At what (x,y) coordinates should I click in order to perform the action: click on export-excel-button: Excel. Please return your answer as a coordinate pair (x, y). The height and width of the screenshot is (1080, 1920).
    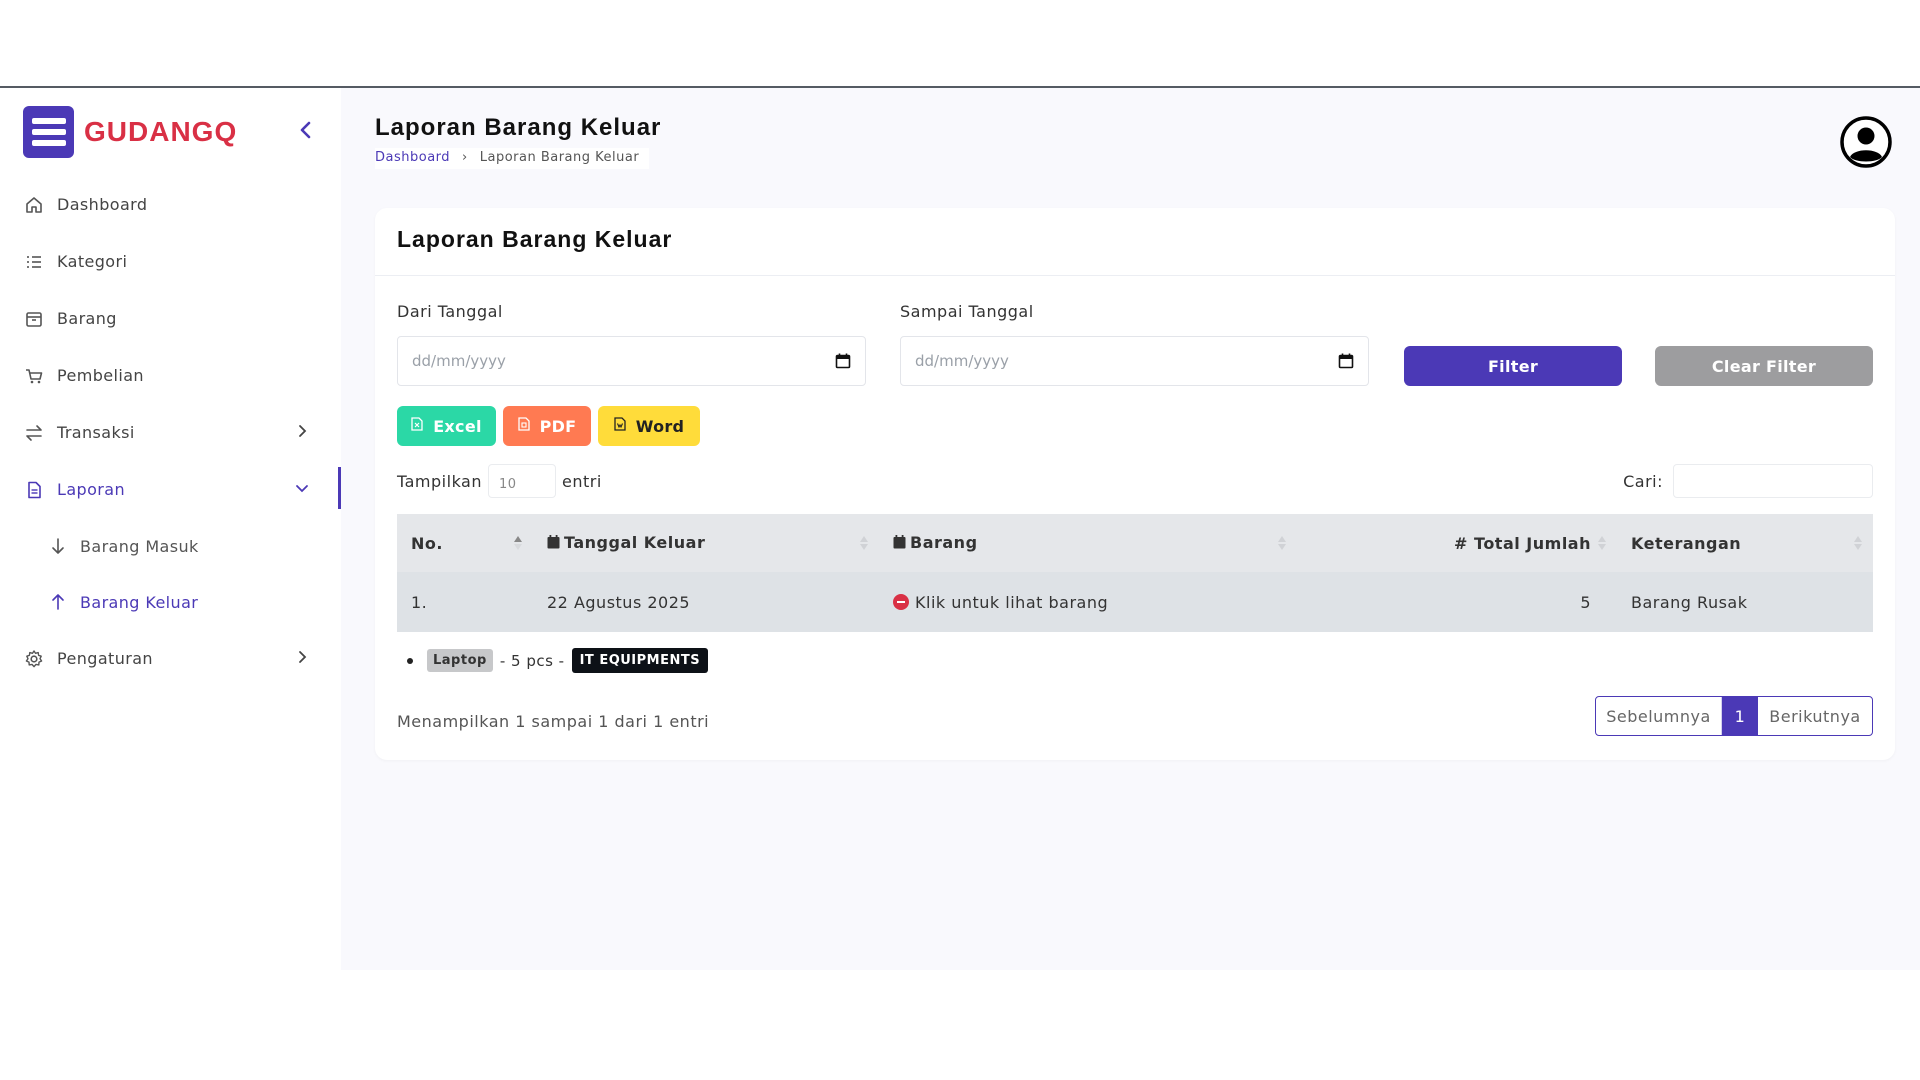
    Looking at the image, I should click on (446, 426).